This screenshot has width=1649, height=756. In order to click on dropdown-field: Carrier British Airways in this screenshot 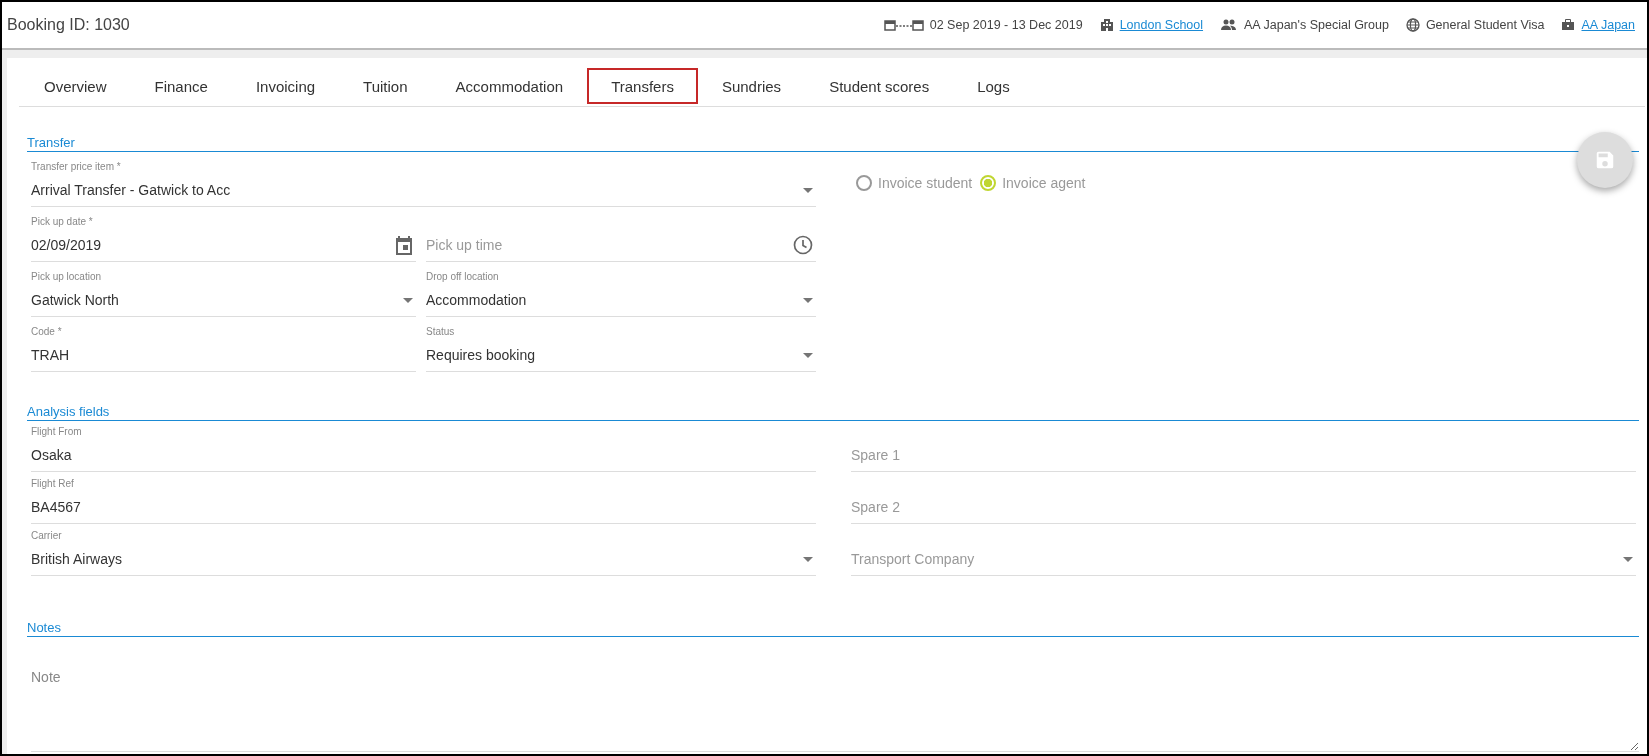, I will do `click(423, 553)`.